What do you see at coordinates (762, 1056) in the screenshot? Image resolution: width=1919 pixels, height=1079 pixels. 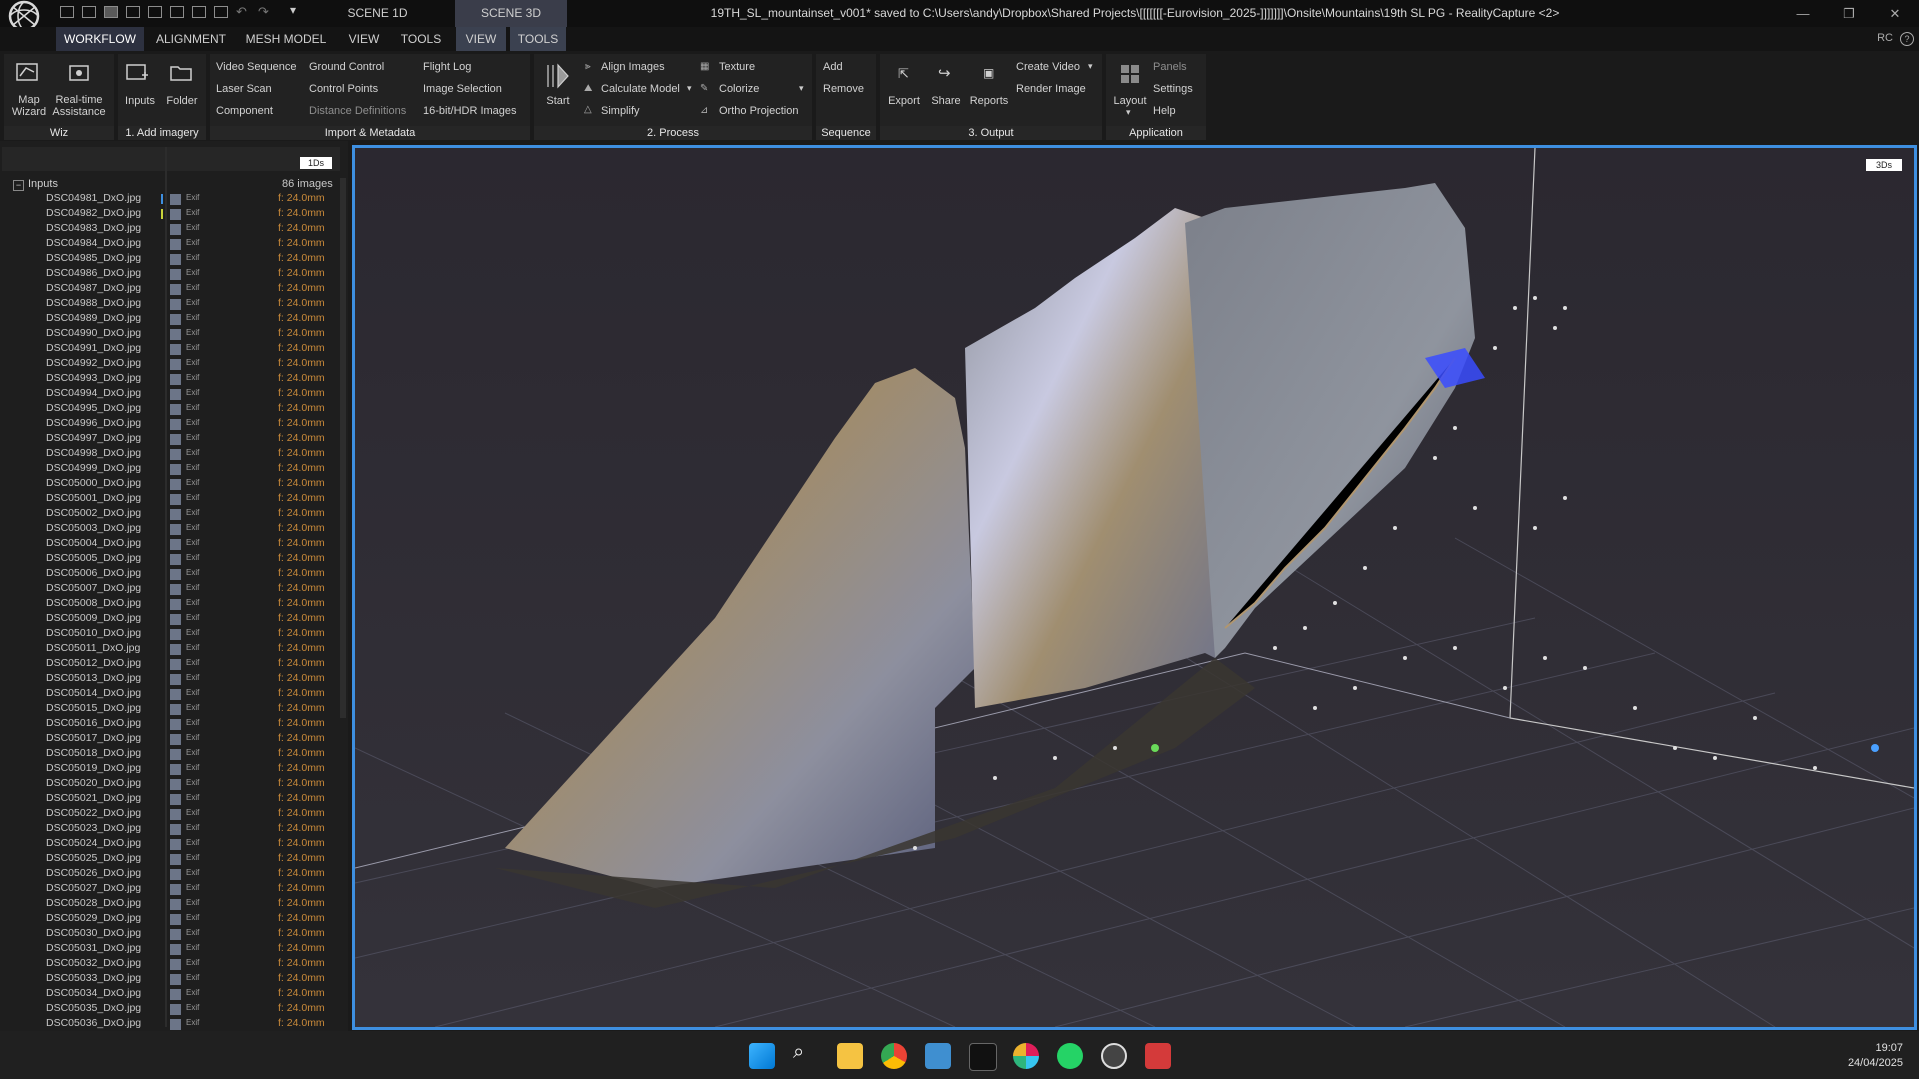 I see `windows-start-icon` at bounding box center [762, 1056].